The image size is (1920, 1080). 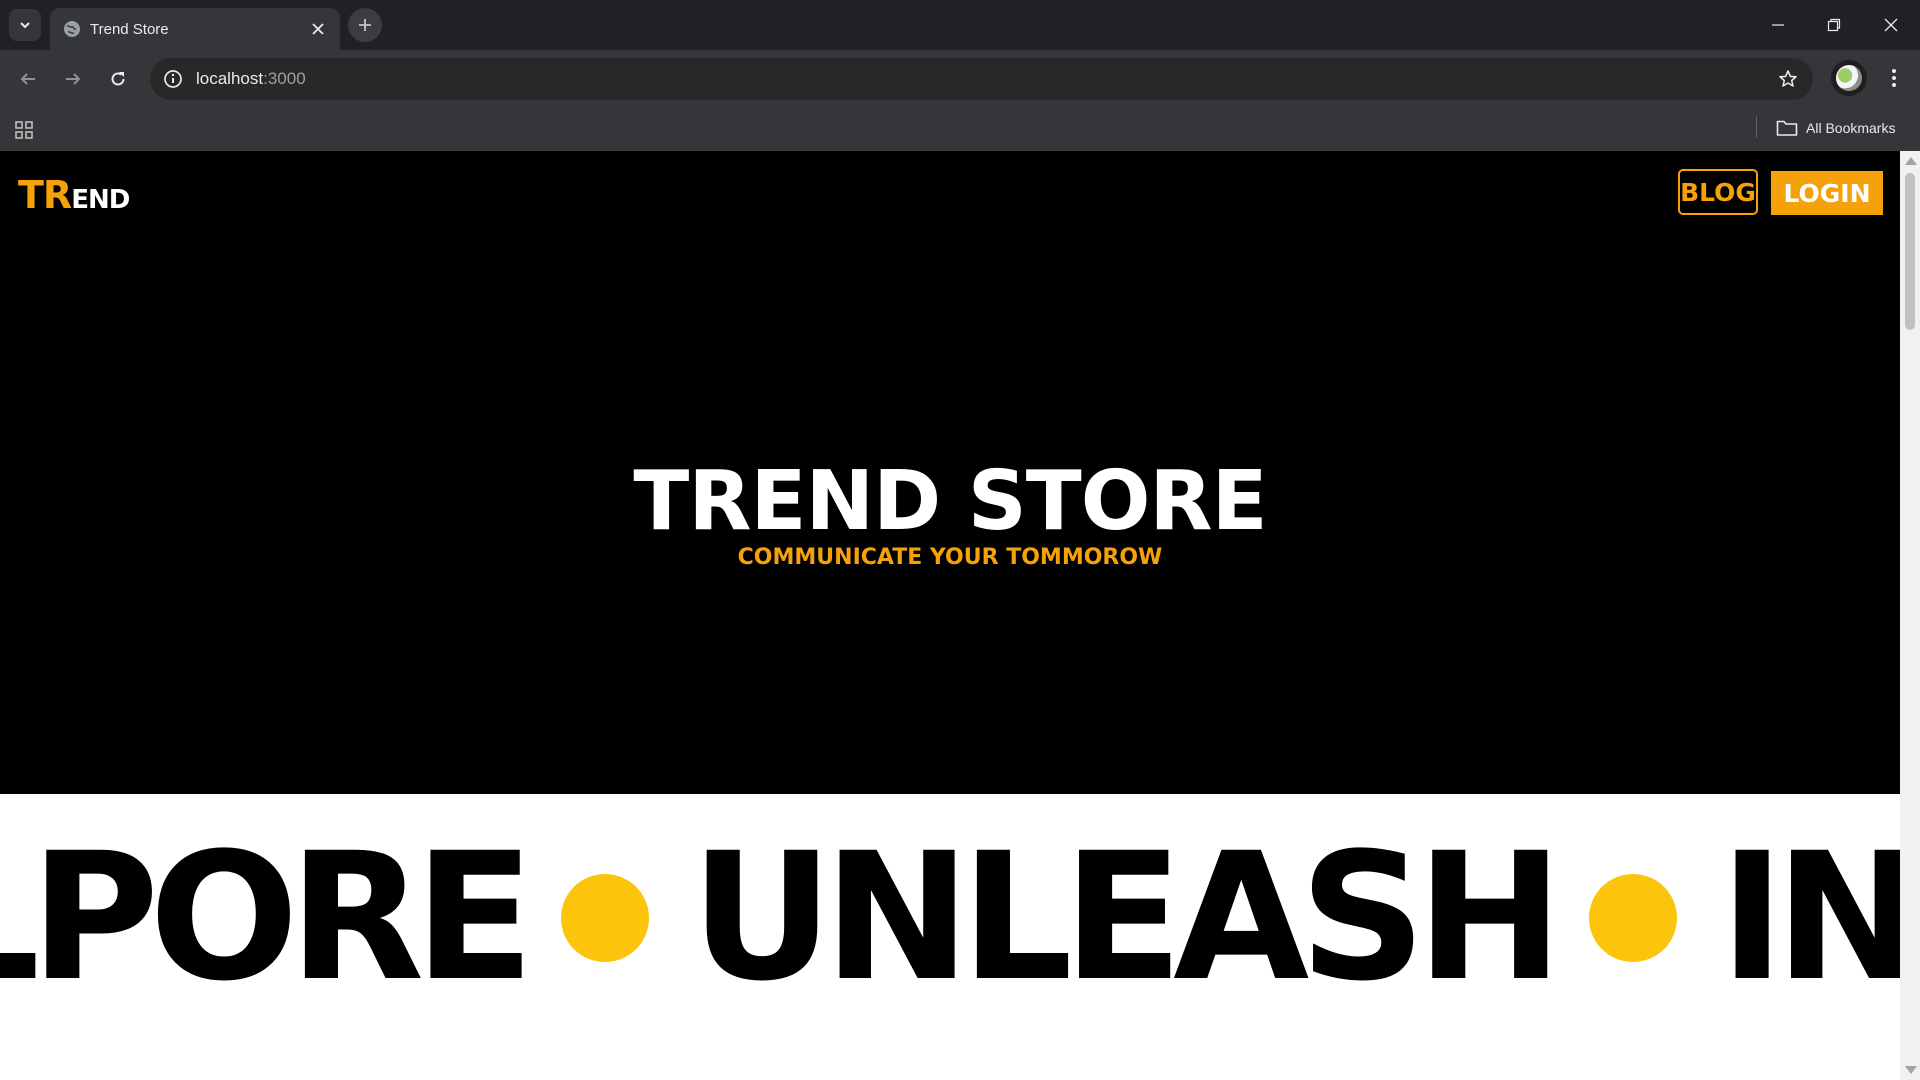 I want to click on profile-avatar, so click(x=1849, y=78).